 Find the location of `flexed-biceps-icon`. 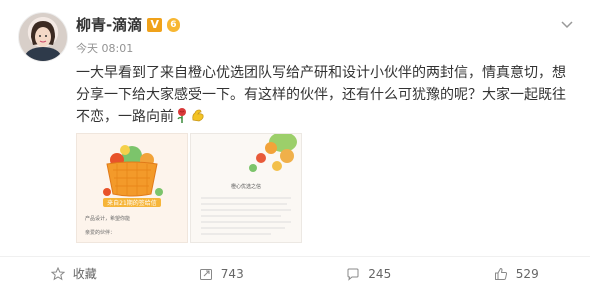

flexed-biceps-icon is located at coordinates (198, 118).